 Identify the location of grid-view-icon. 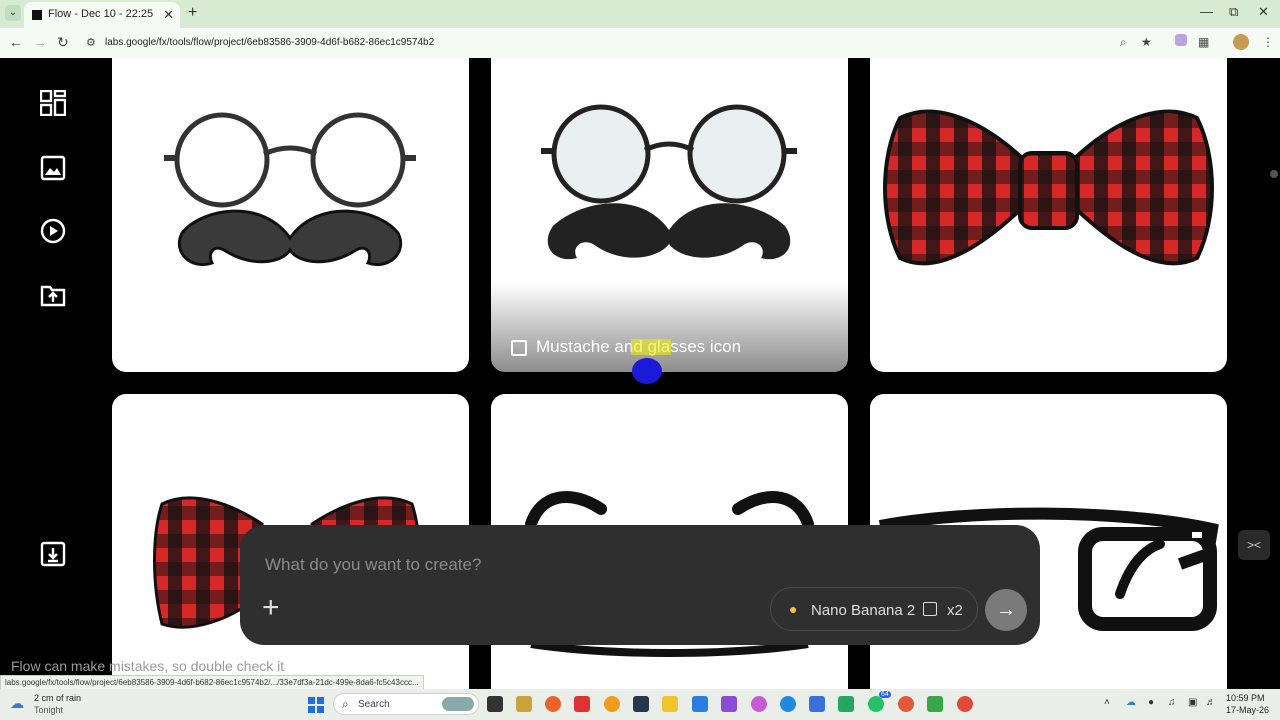
(53, 103).